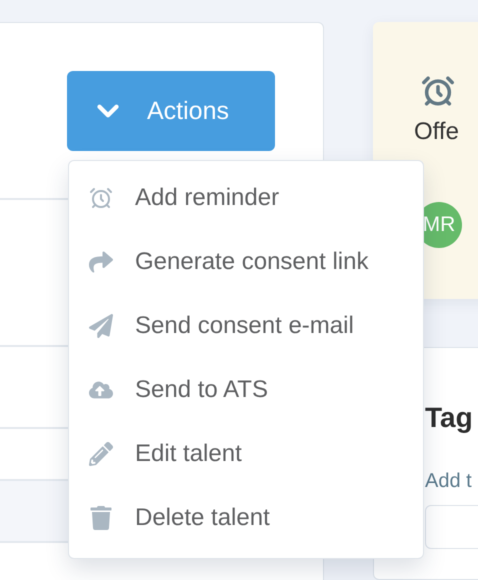 The image size is (478, 580). Describe the element at coordinates (246, 390) in the screenshot. I see `menu-item: Send to ATS` at that location.